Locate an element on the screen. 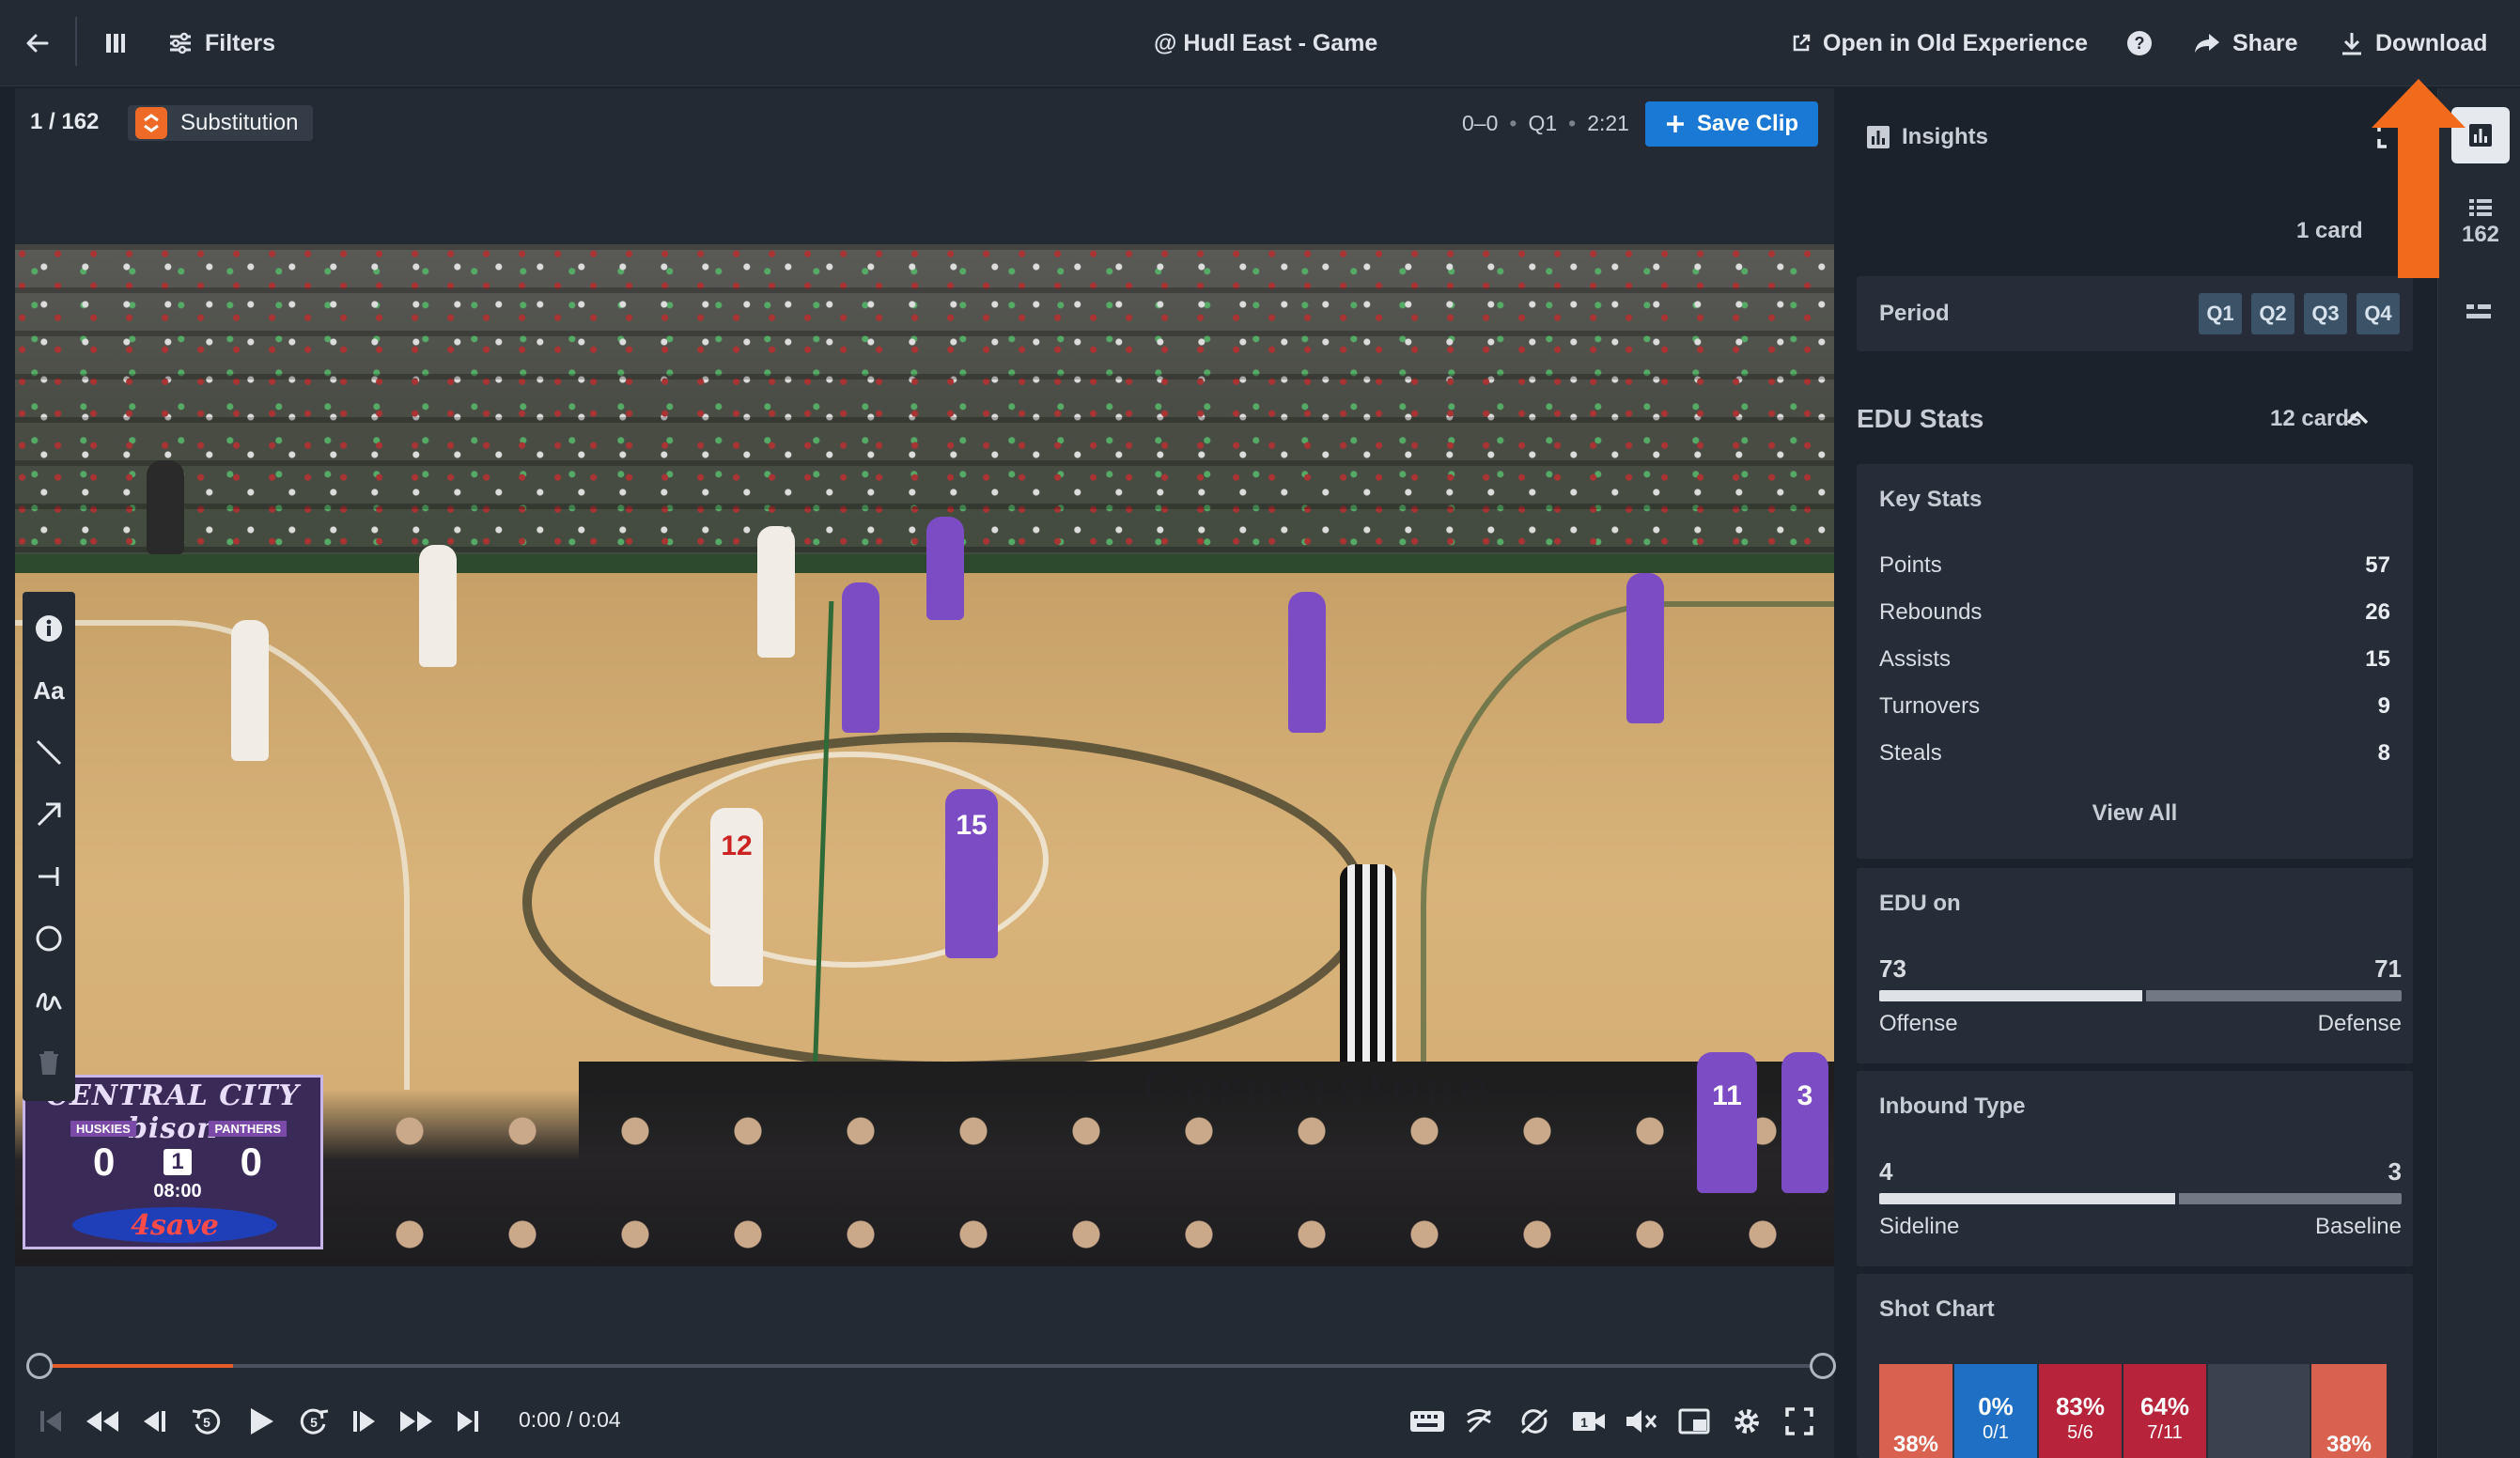  bar-divider is located at coordinates (2143, 995).